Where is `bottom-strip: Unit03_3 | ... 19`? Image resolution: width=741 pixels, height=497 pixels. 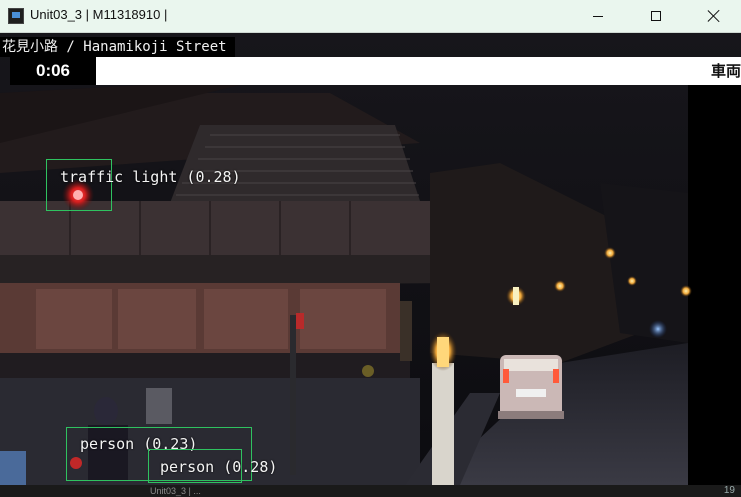 bottom-strip: Unit03_3 | ... 19 is located at coordinates (370, 491).